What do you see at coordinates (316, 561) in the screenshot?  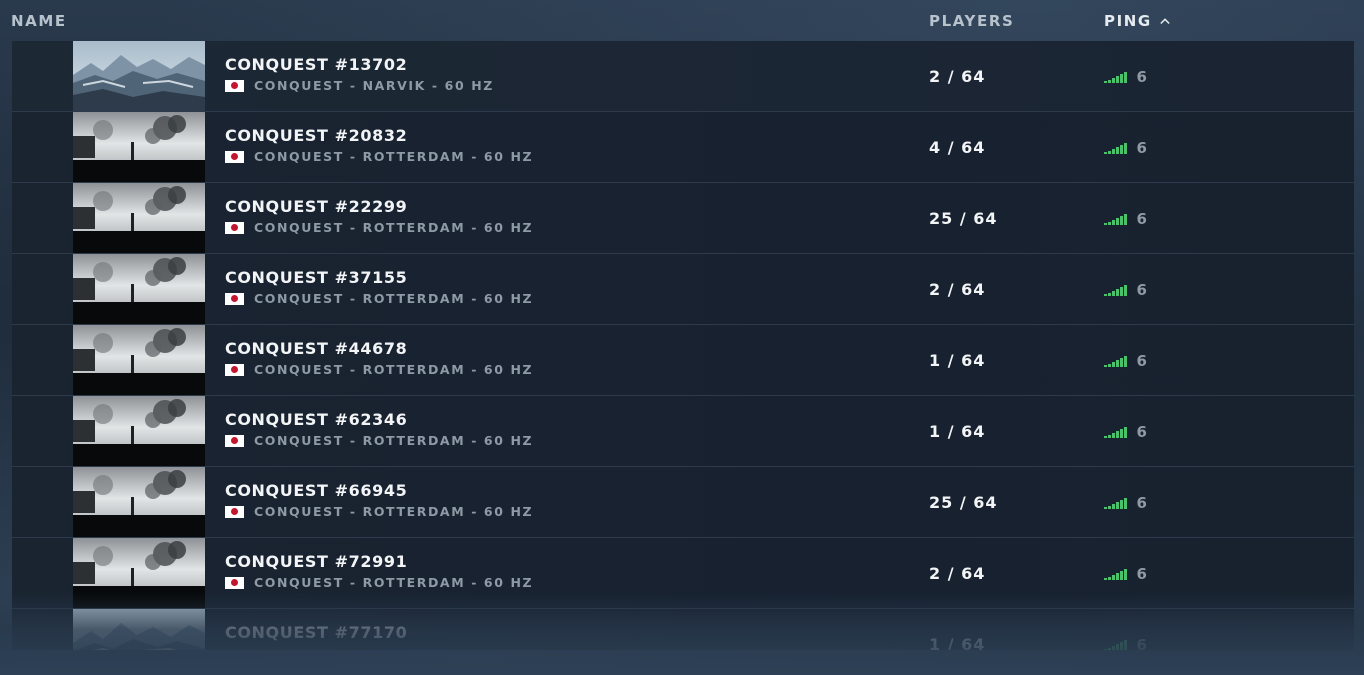 I see `server-title: CONQUEST #72991` at bounding box center [316, 561].